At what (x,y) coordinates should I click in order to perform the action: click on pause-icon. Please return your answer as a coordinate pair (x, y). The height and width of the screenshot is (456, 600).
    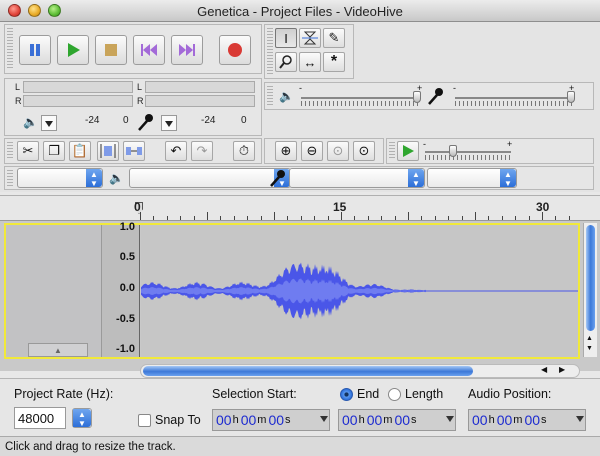
    Looking at the image, I should click on (35, 50).